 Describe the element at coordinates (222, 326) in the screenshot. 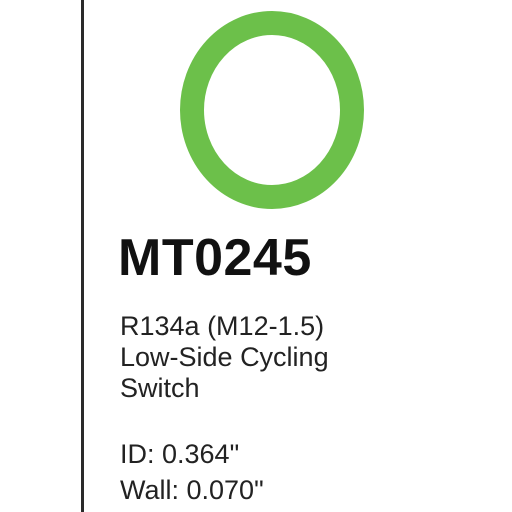

I see `description-line-refrigerant: R134a (M12-1.5)` at that location.